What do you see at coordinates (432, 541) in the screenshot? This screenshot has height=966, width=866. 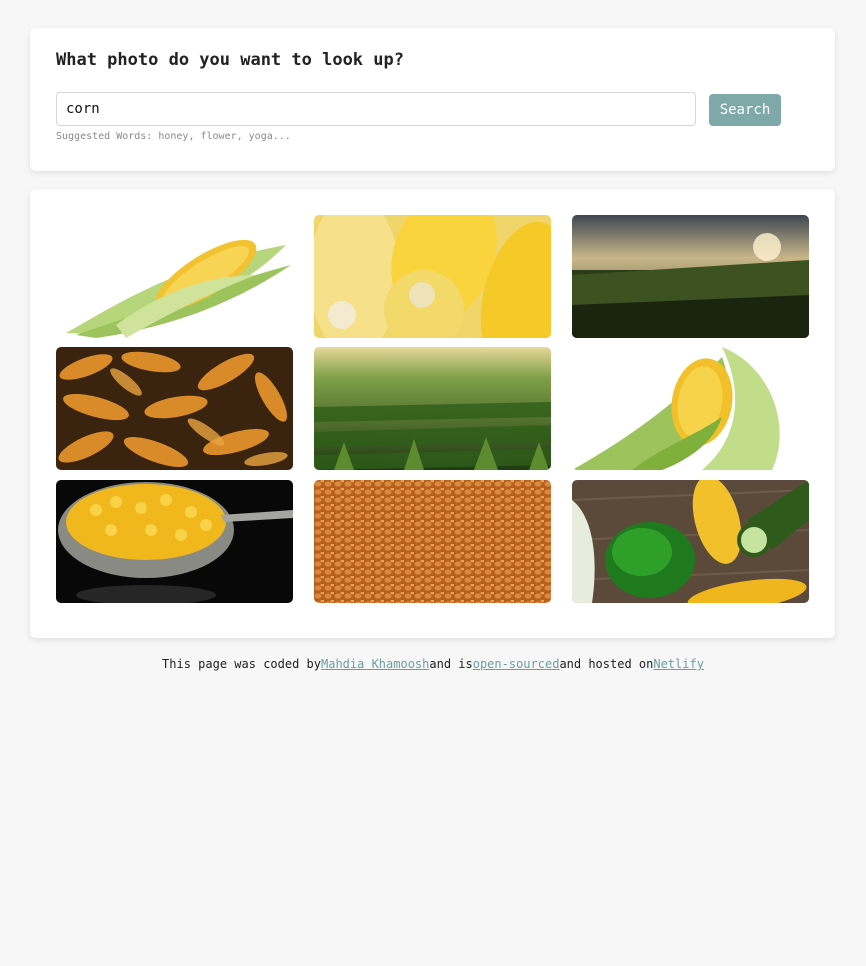 I see `photo-corn-kernels-texture` at bounding box center [432, 541].